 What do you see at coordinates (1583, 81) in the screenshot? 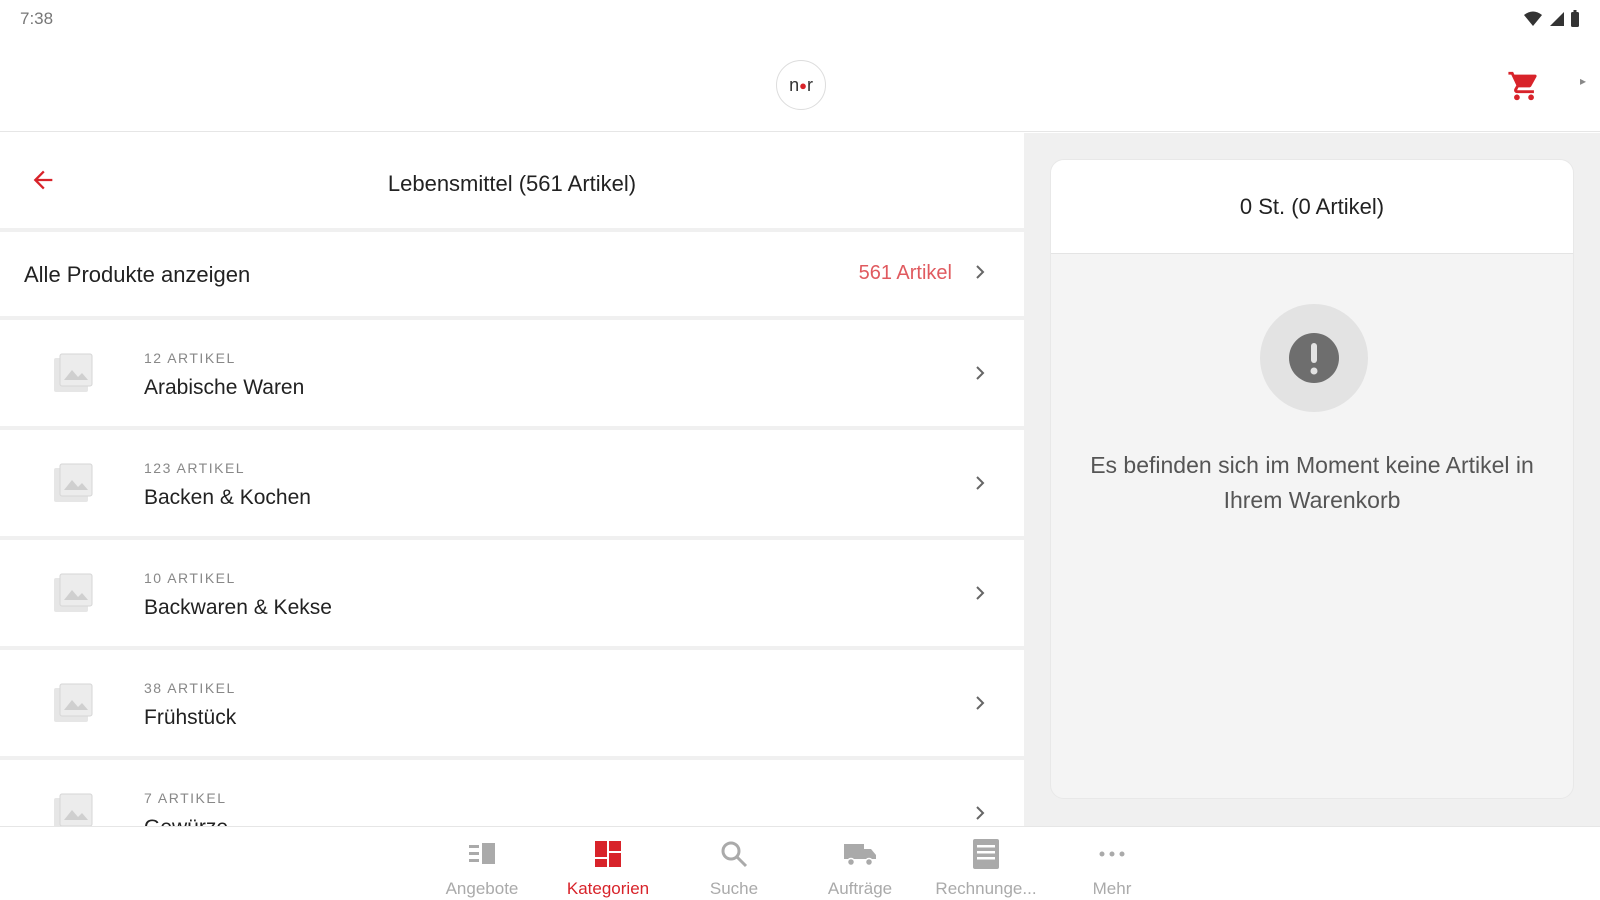
I see `overflow-arrow-icon: ▸` at bounding box center [1583, 81].